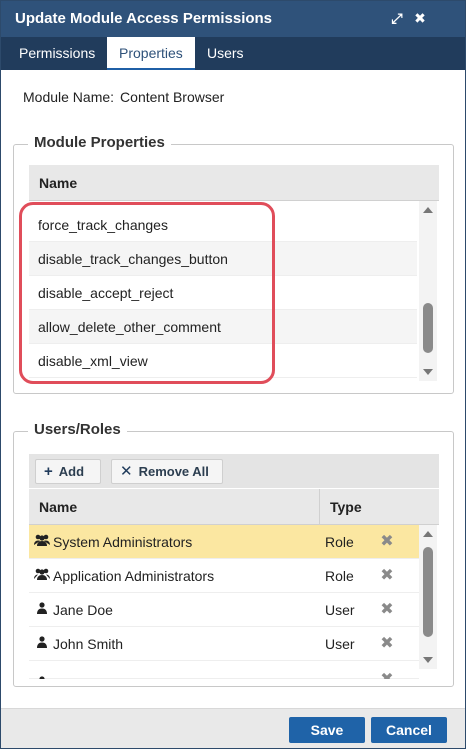 This screenshot has height=749, width=466. I want to click on add-button-label: Add, so click(71, 471).